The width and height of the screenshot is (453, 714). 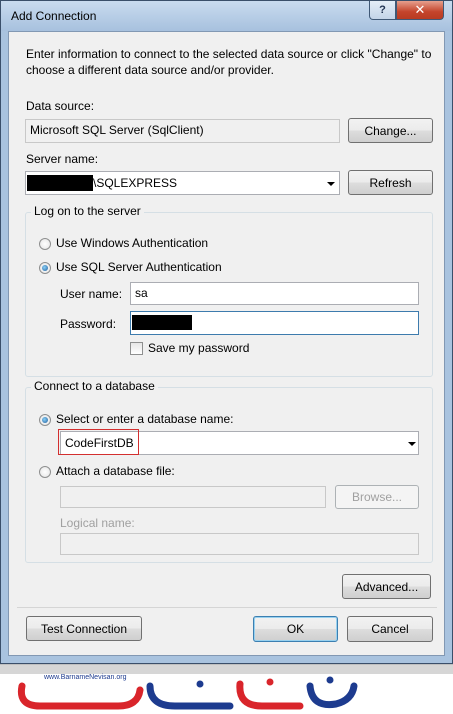 What do you see at coordinates (132, 243) in the screenshot?
I see `windows-auth-label: Use Windows Authentication` at bounding box center [132, 243].